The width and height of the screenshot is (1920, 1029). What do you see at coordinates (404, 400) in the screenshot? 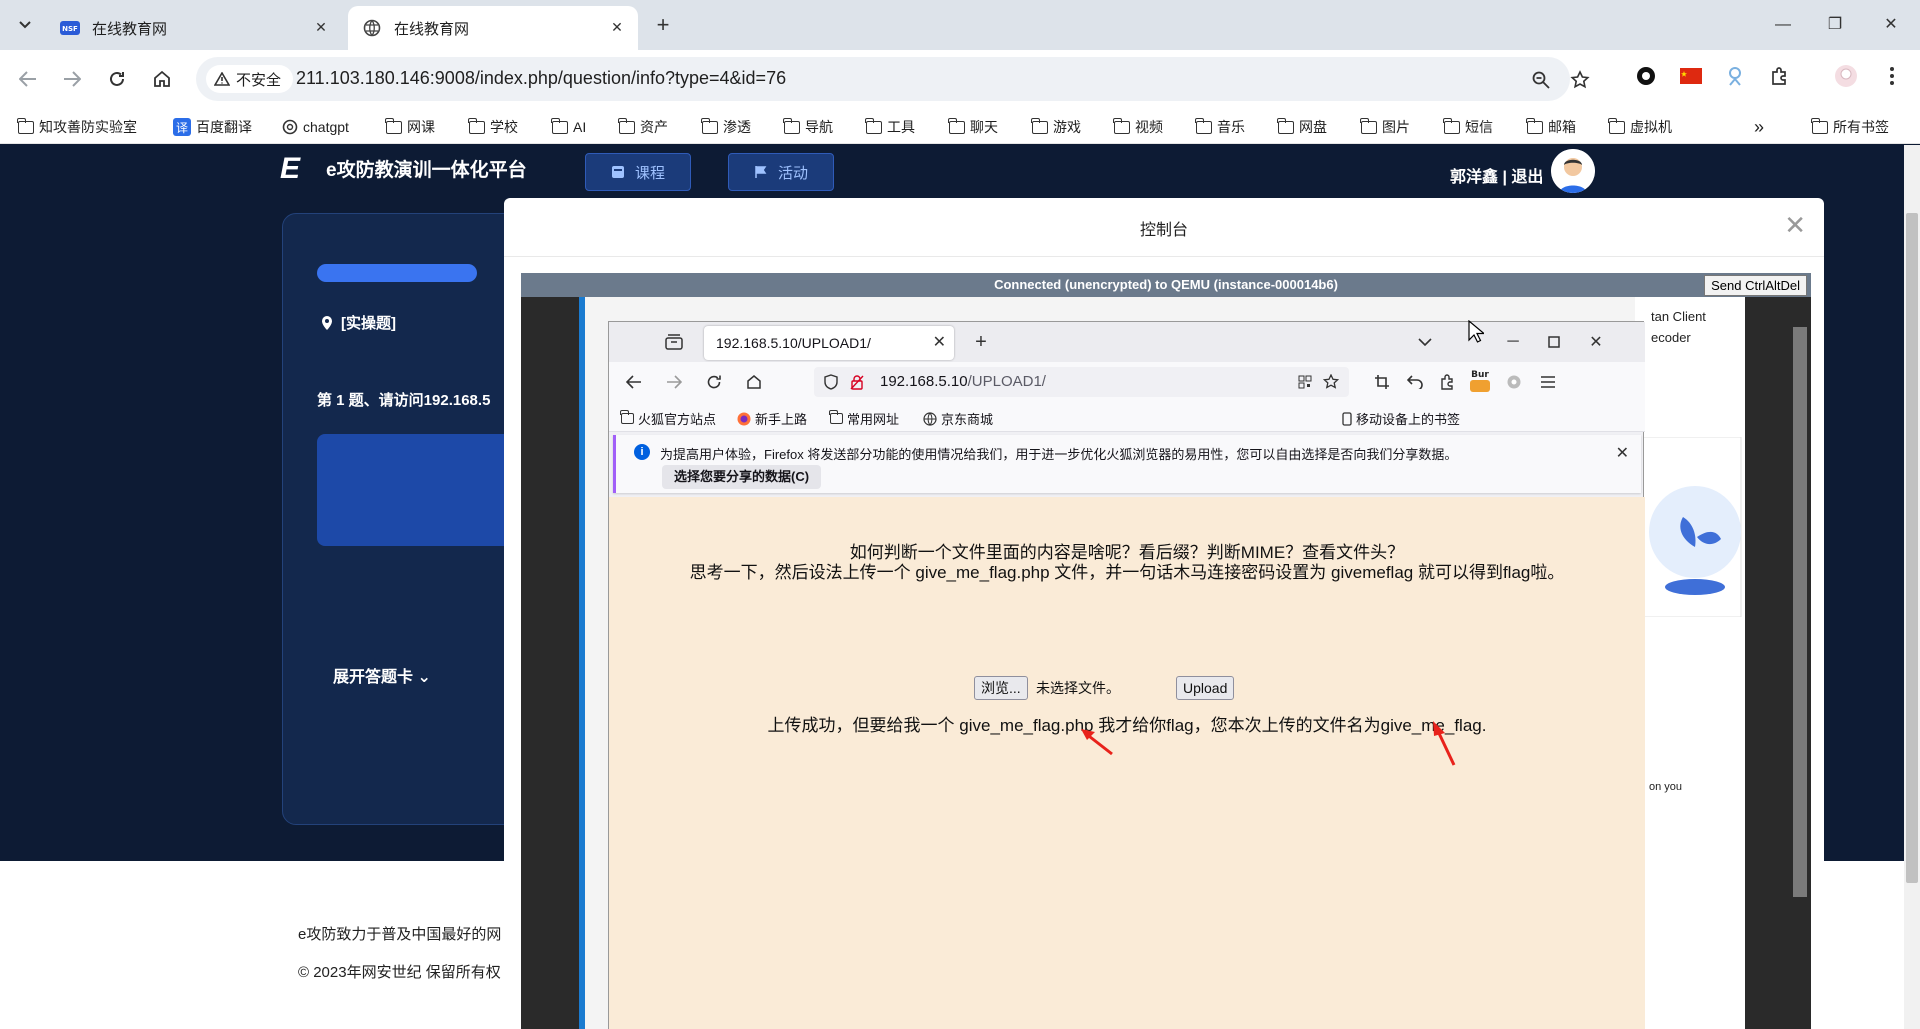
I see `question-text: 第 1 题、请访问192.168.5` at bounding box center [404, 400].